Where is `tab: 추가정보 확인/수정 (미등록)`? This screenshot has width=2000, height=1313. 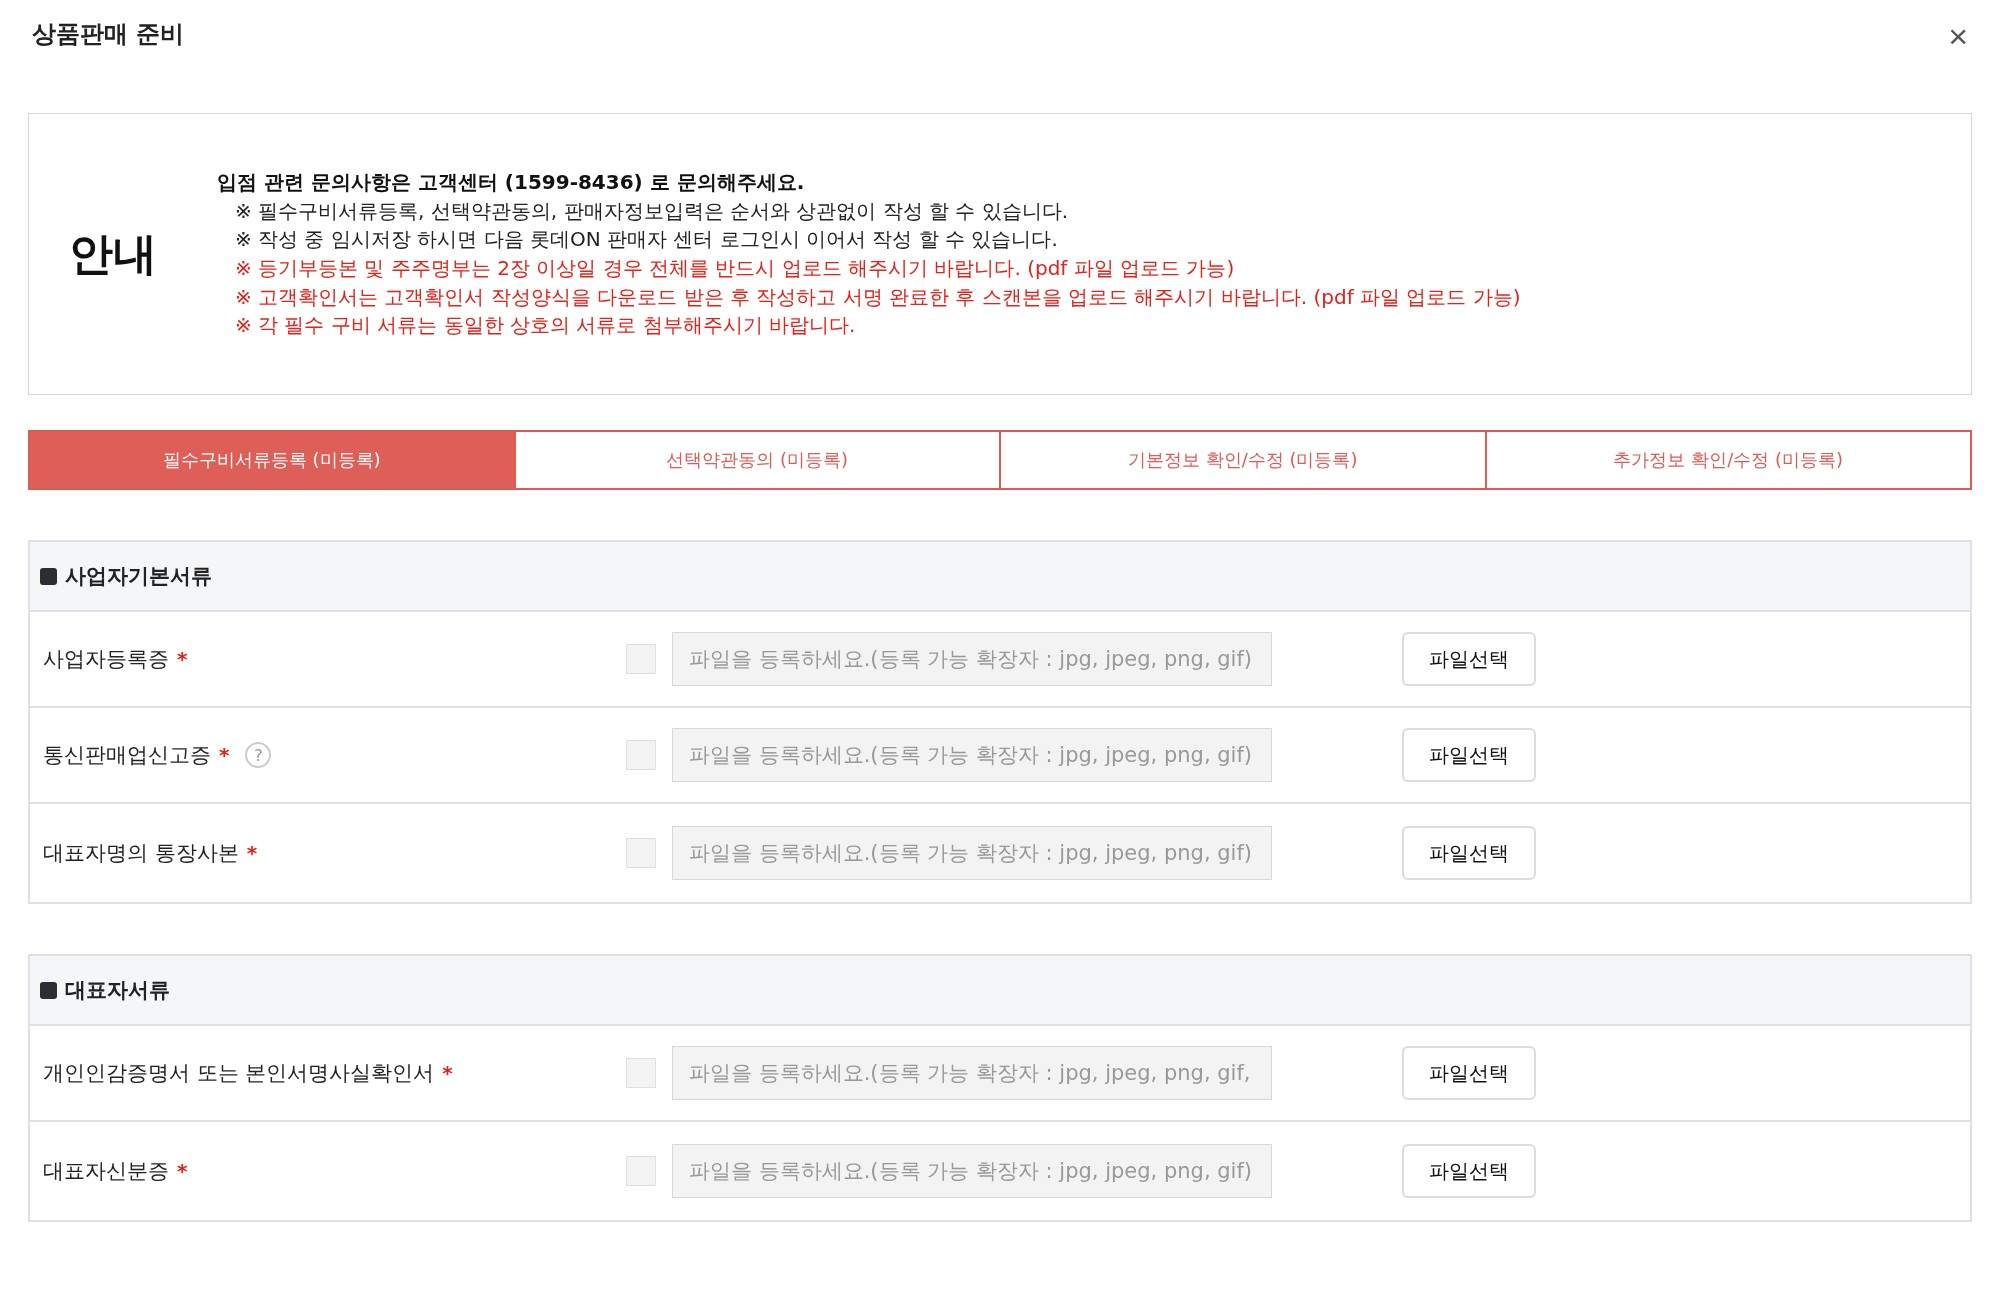 tab: 추가정보 확인/수정 (미등록) is located at coordinates (1728, 460).